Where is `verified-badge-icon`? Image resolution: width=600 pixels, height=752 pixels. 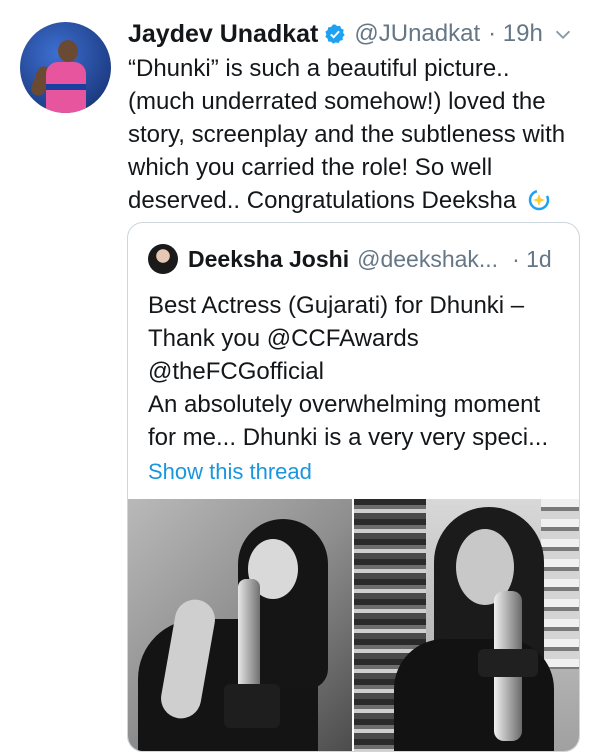
verified-badge-icon is located at coordinates (335, 34).